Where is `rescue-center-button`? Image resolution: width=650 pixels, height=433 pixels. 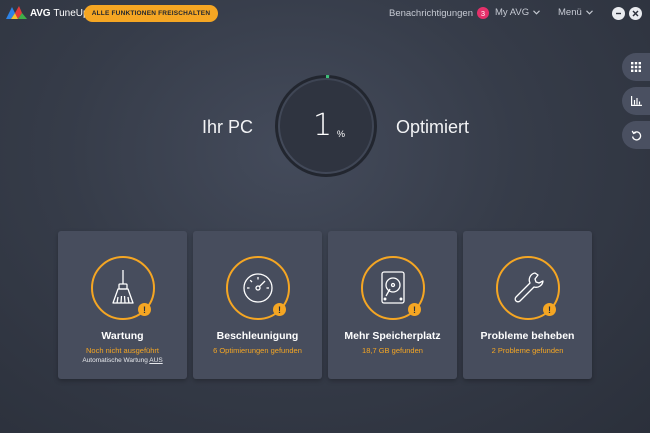 rescue-center-button is located at coordinates (636, 135).